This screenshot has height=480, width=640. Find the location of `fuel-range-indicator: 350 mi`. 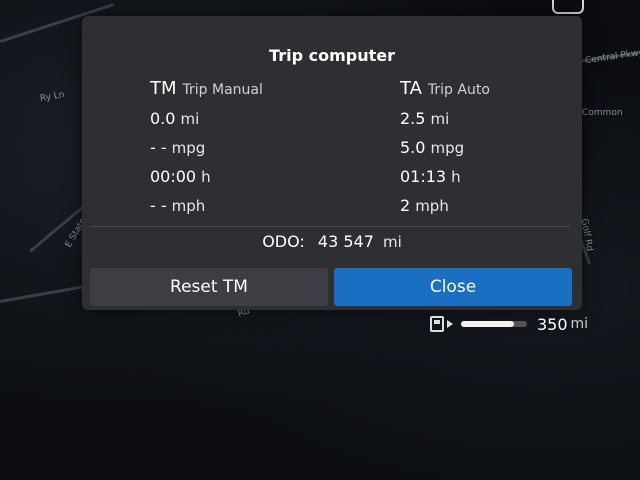

fuel-range-indicator: 350 mi is located at coordinates (515, 324).